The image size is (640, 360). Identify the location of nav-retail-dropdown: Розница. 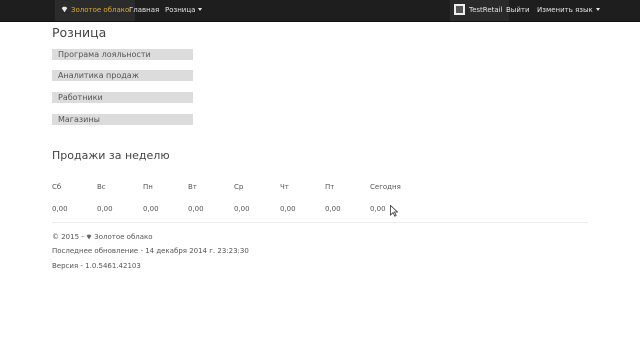
(184, 10).